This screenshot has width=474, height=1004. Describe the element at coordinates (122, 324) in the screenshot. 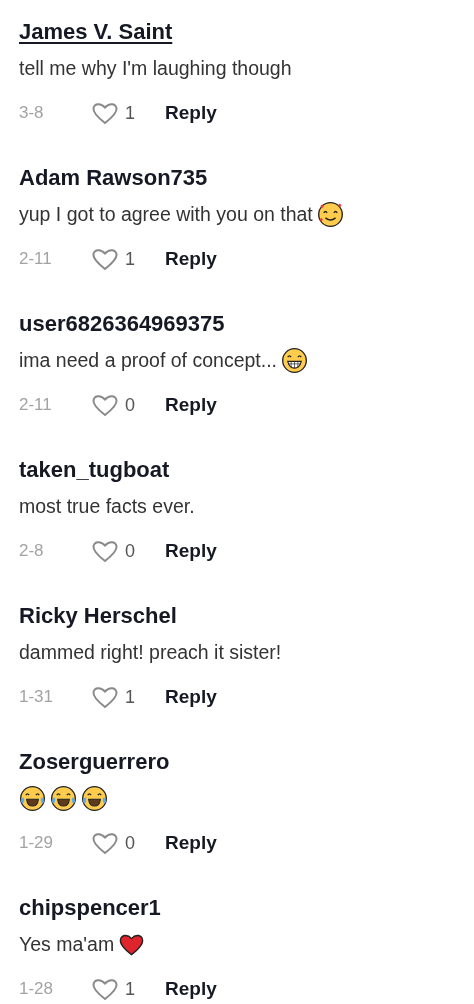

I see `comment-author: user6826364969375` at that location.